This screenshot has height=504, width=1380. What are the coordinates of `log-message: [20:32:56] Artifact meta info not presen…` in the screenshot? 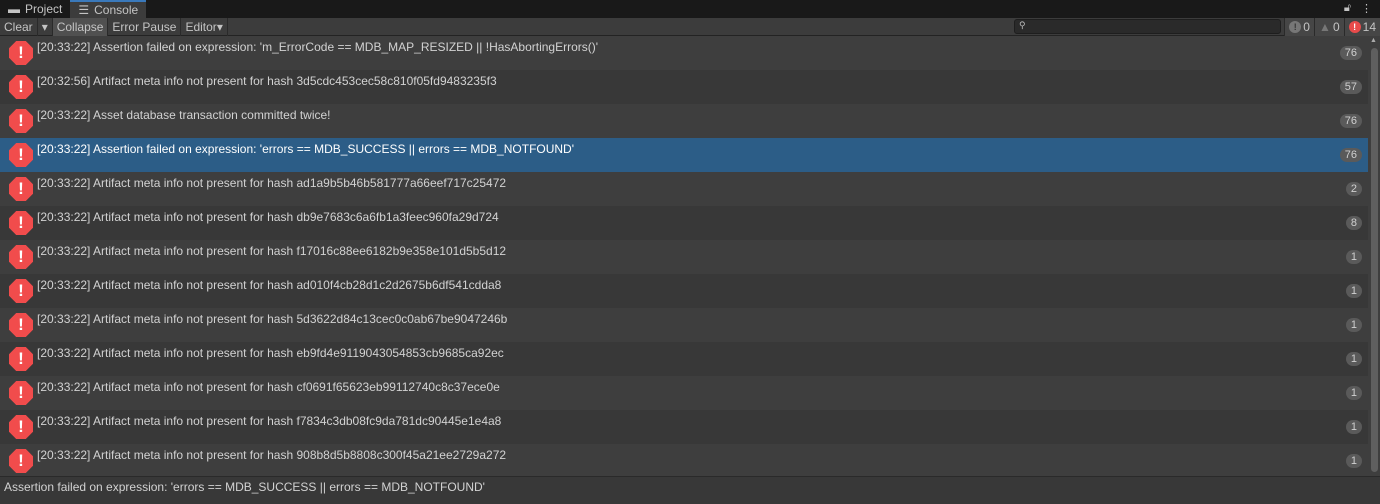 It's located at (267, 81).